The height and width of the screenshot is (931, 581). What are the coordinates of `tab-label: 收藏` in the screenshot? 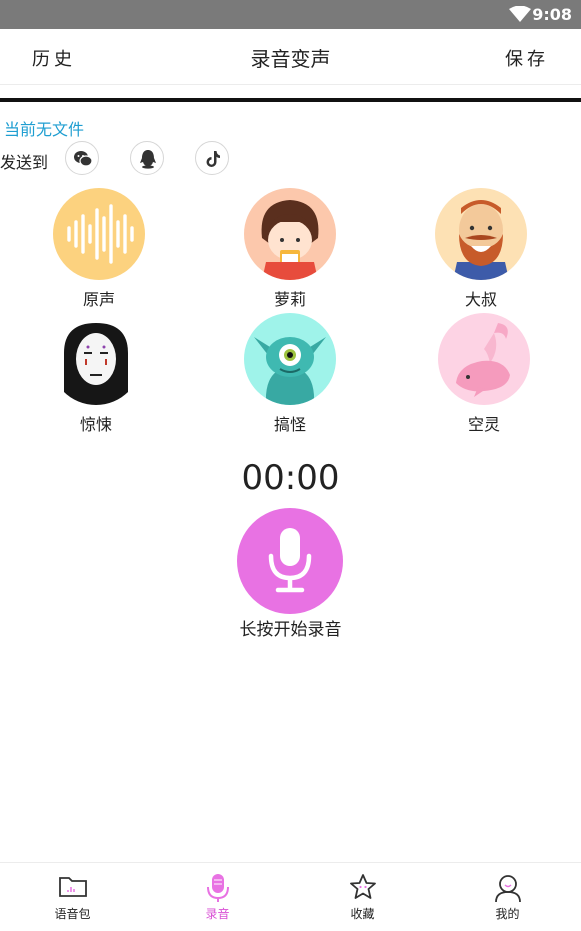 It's located at (362, 914).